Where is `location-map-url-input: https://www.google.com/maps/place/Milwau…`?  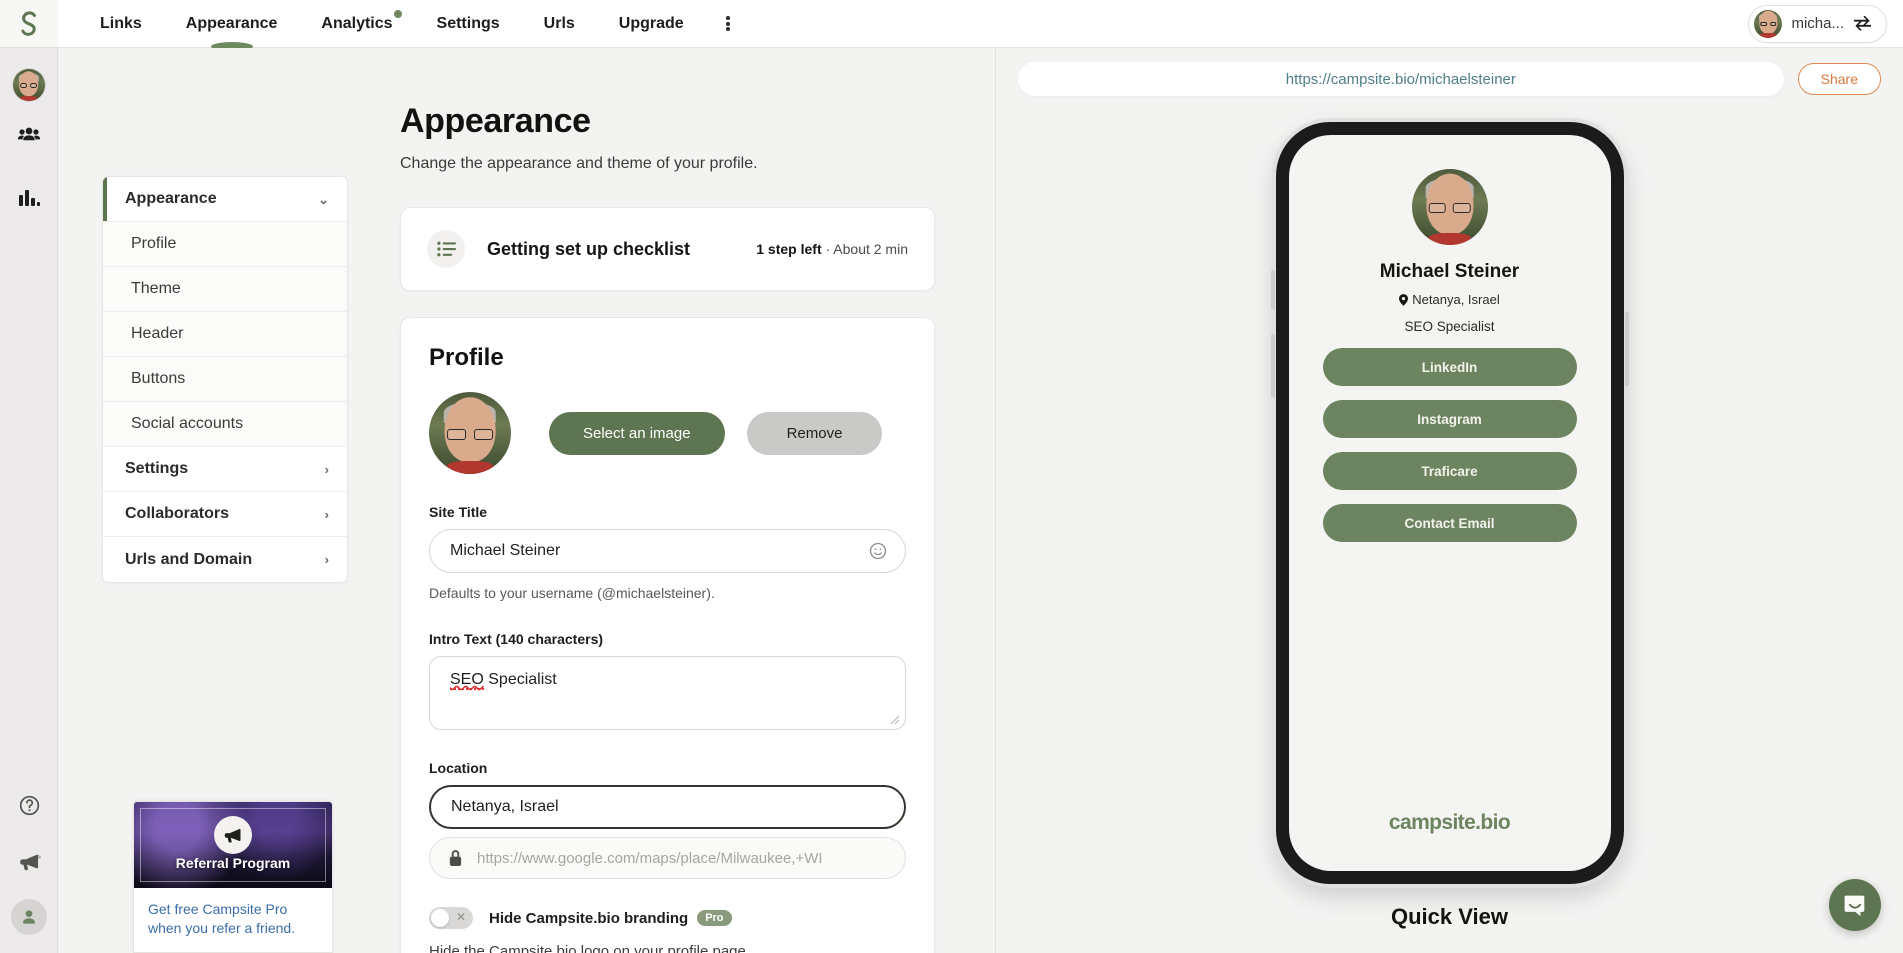
location-map-url-input: https://www.google.com/maps/place/Milwau… is located at coordinates (667, 858).